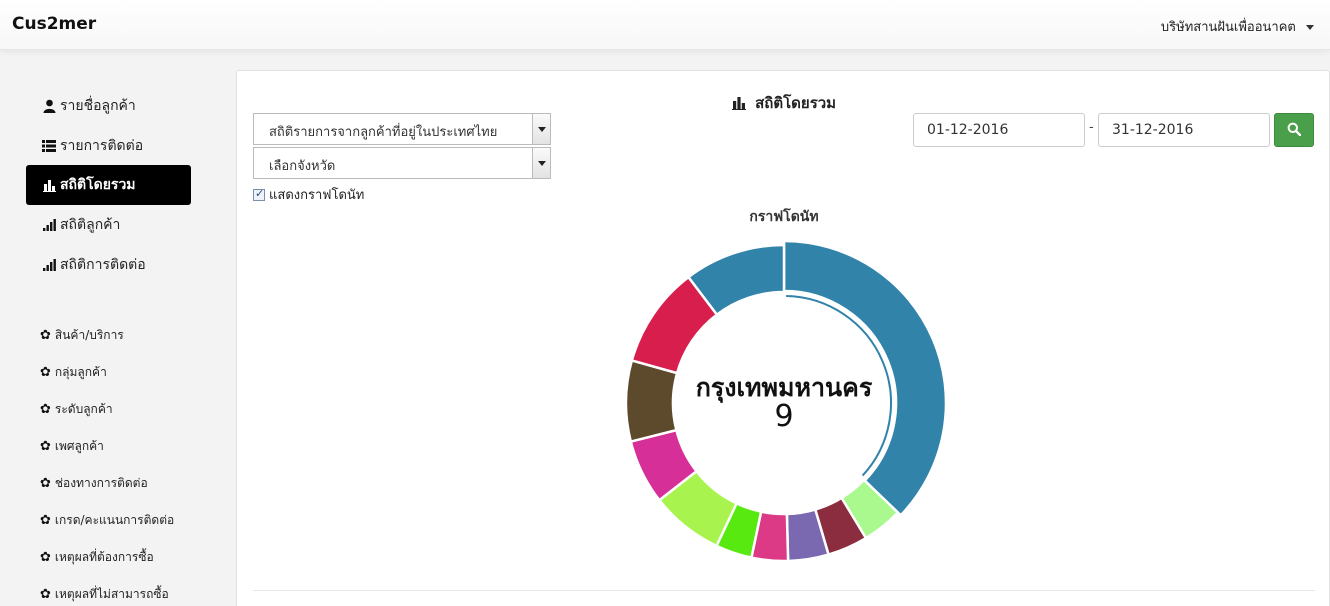  Describe the element at coordinates (784, 416) in the screenshot. I see `donut-center-value: 9` at that location.